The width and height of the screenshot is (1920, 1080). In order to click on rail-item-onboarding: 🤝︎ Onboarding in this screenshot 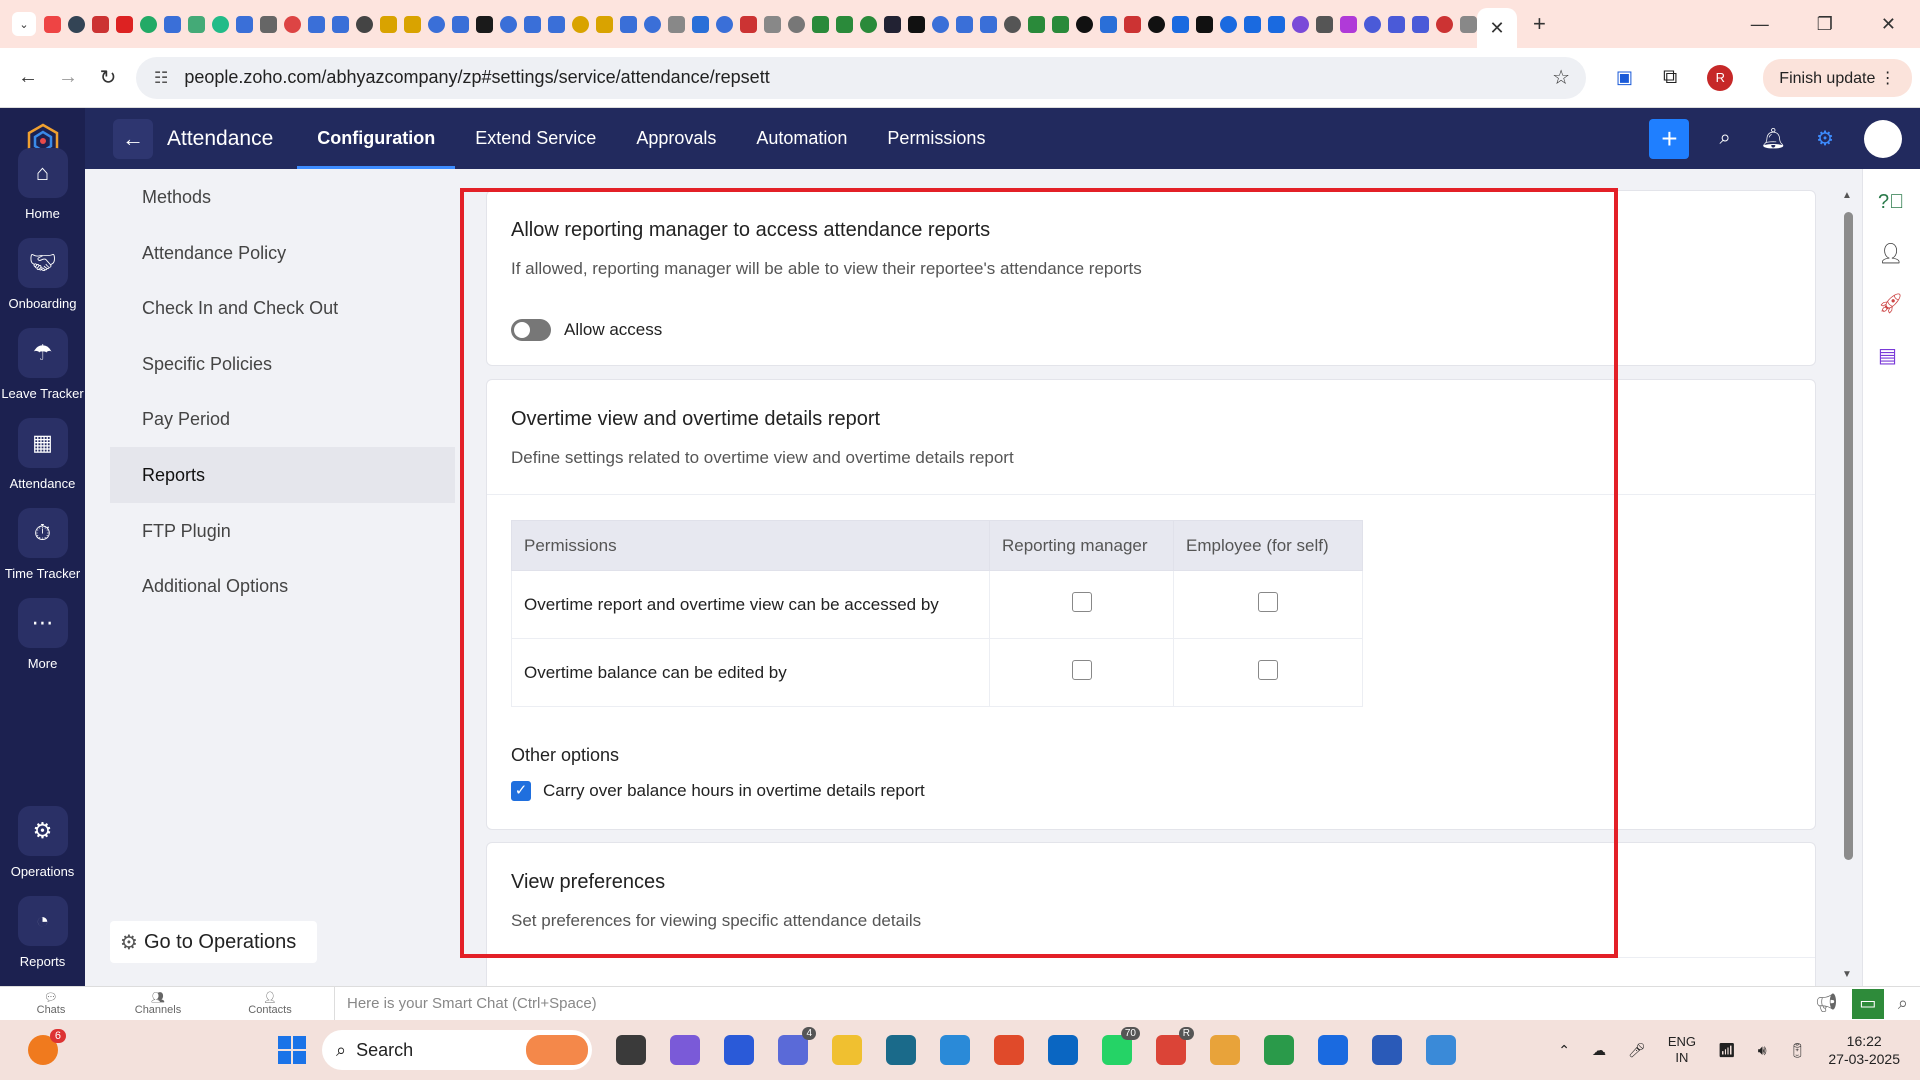, I will do `click(42, 274)`.